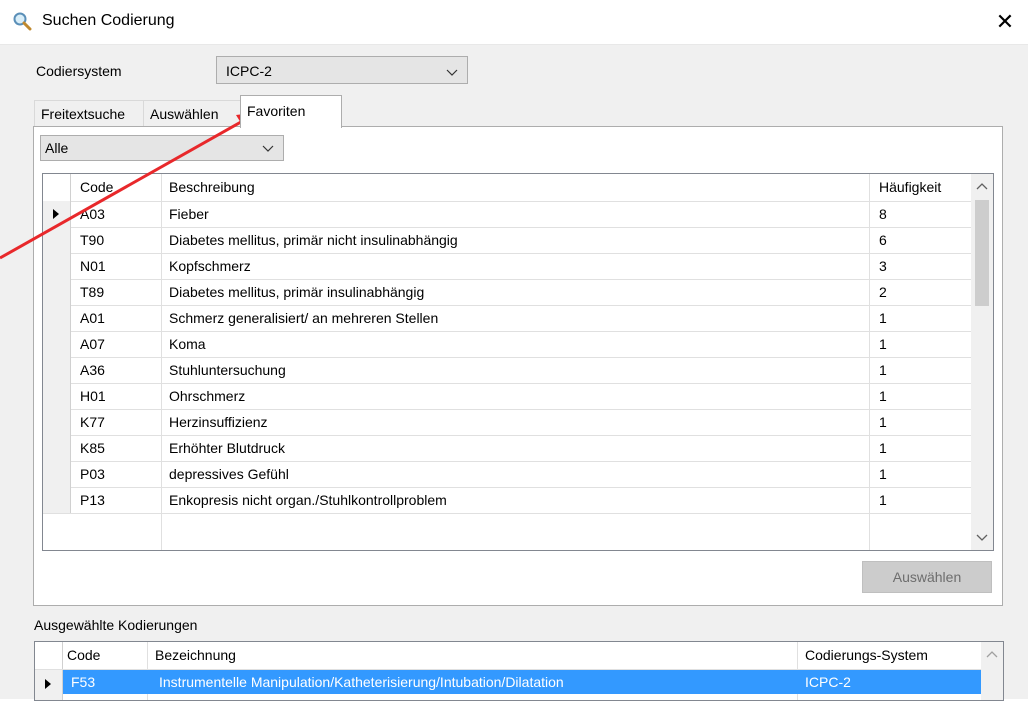 The height and width of the screenshot is (701, 1028). Describe the element at coordinates (92, 318) in the screenshot. I see `cell-code: A01` at that location.